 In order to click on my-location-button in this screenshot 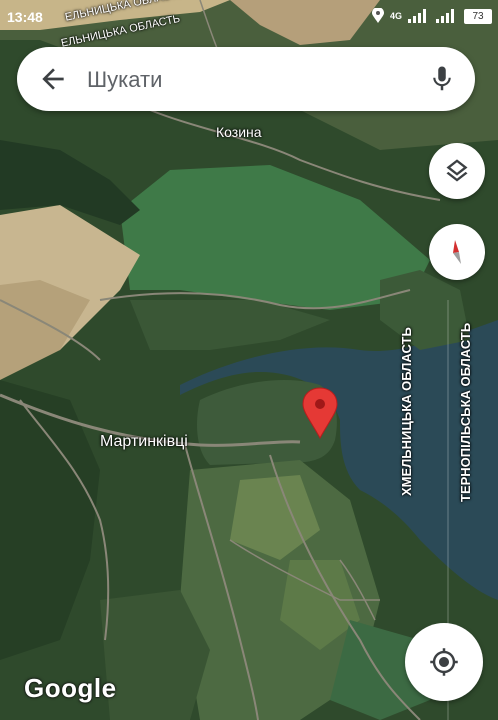, I will do `click(444, 662)`.